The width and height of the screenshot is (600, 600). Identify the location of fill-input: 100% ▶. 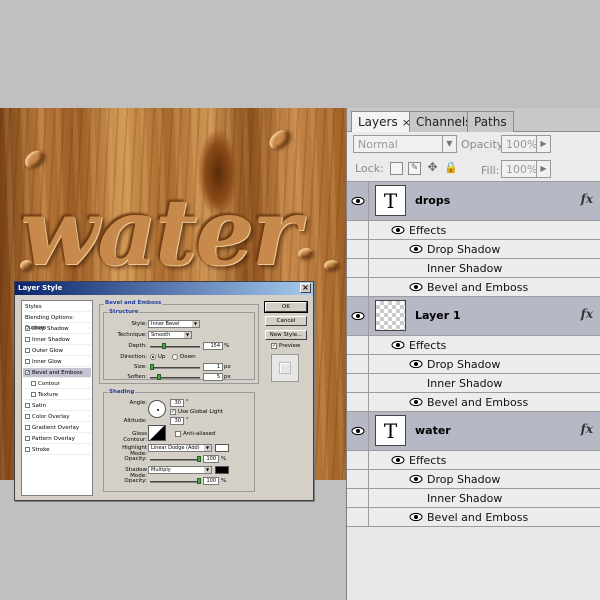
(526, 169).